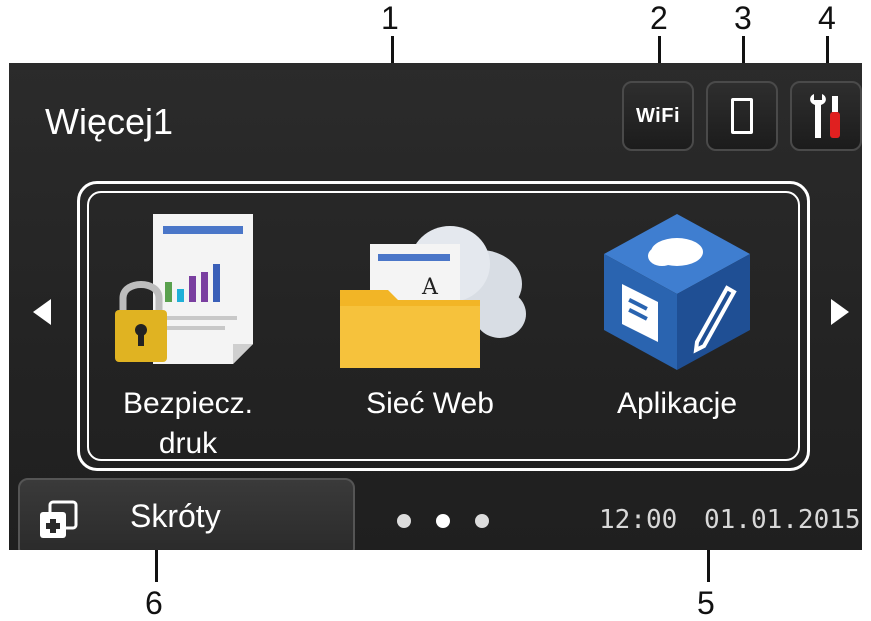 Image resolution: width=871 pixels, height=621 pixels. I want to click on settings-button, so click(826, 116).